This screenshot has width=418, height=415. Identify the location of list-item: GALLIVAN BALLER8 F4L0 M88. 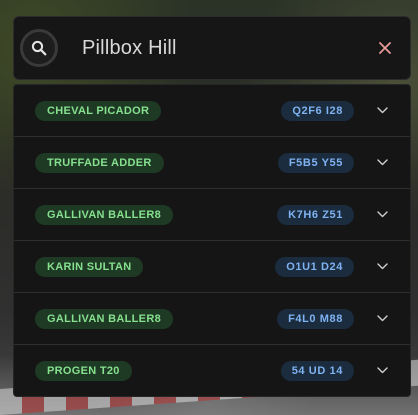
(212, 318).